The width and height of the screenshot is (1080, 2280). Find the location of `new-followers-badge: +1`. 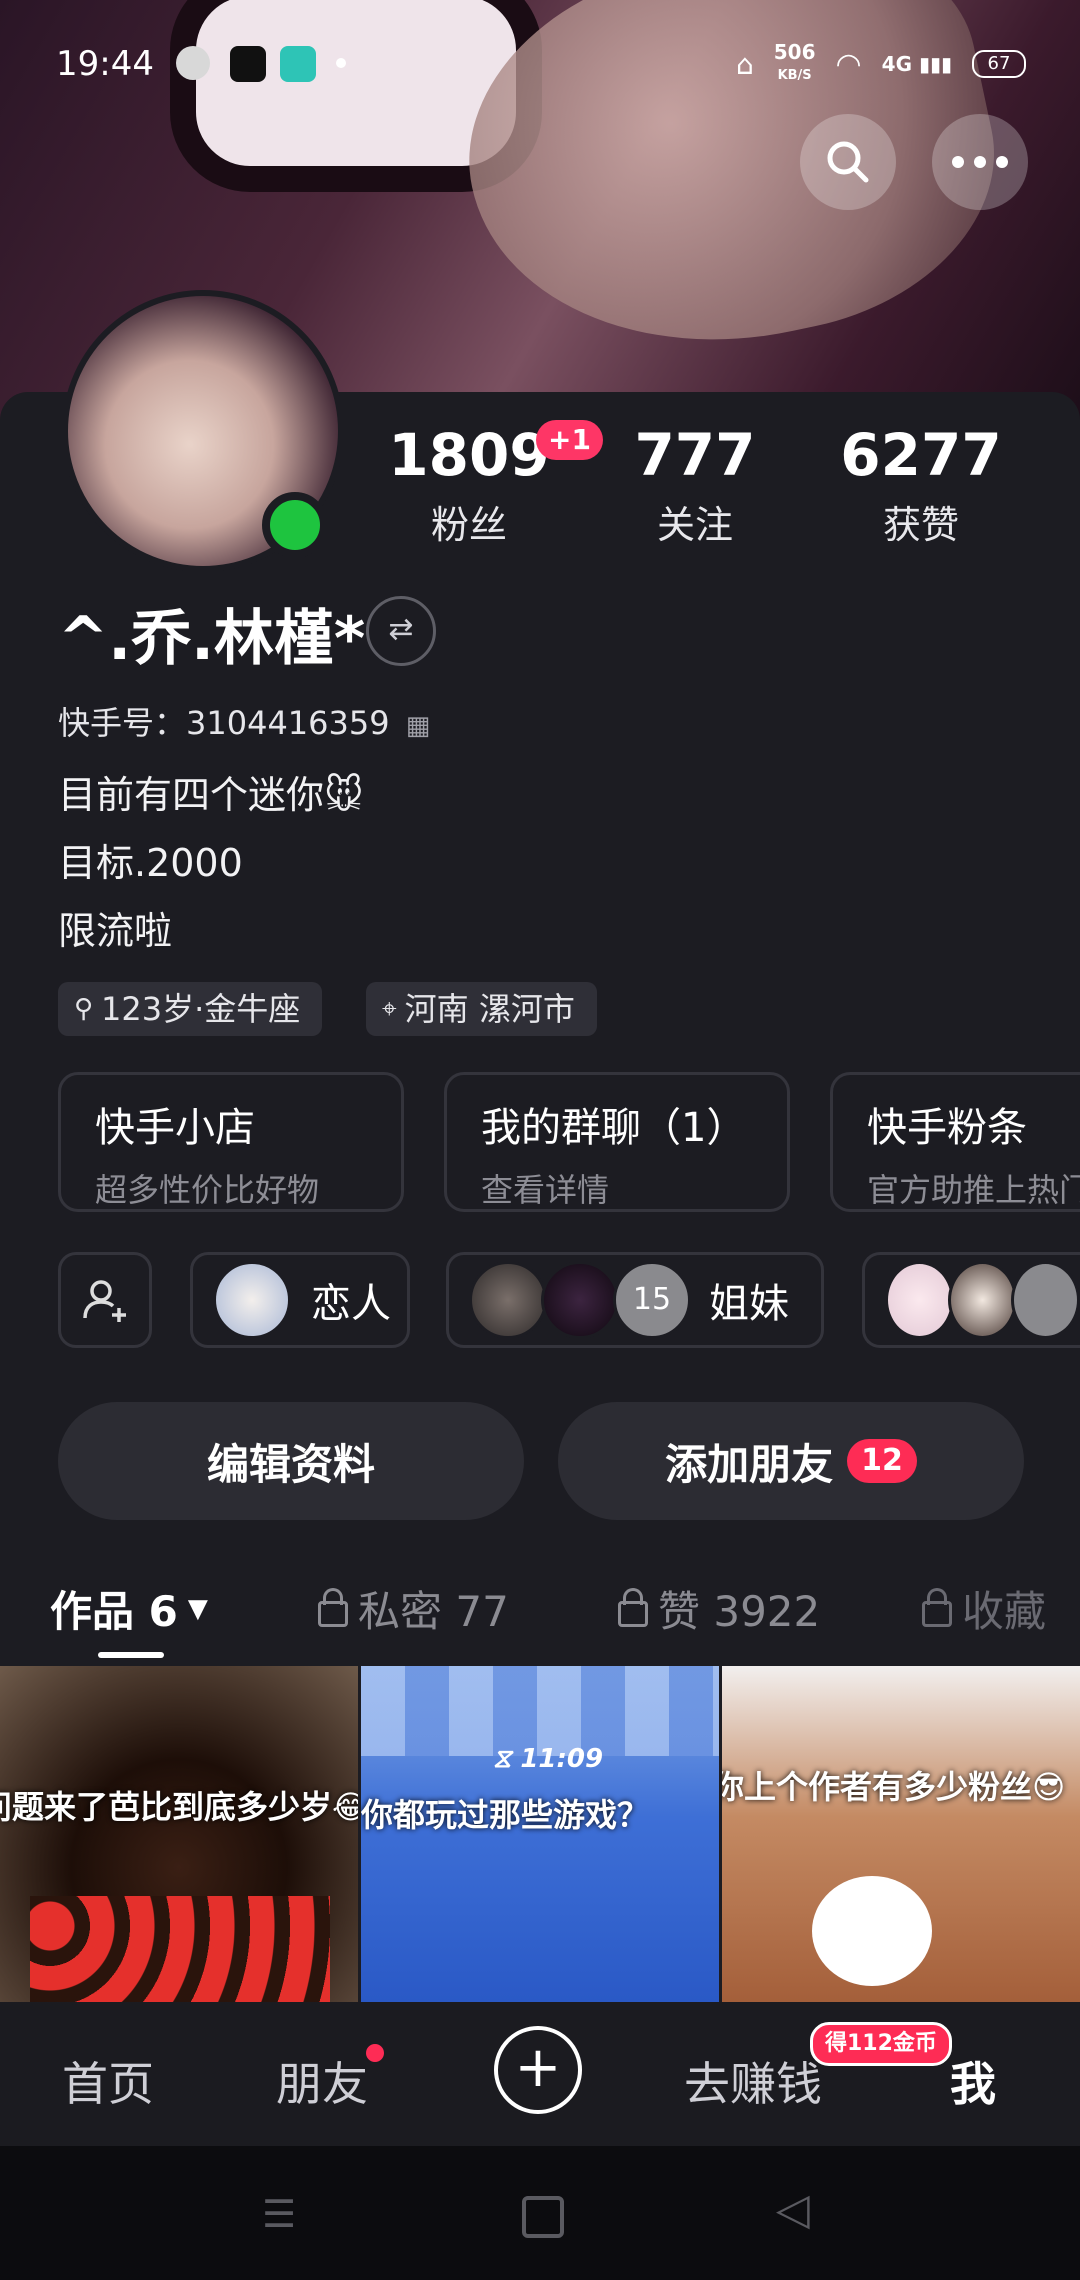

new-followers-badge: +1 is located at coordinates (569, 440).